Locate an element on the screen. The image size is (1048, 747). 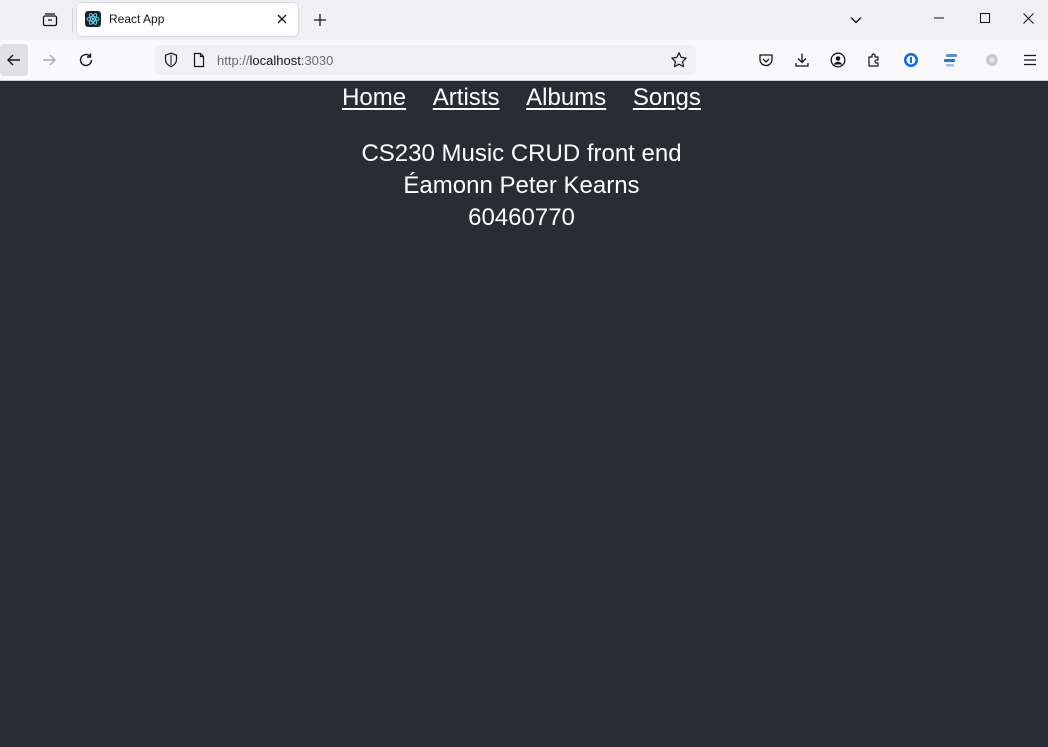
pocket-button is located at coordinates (766, 60).